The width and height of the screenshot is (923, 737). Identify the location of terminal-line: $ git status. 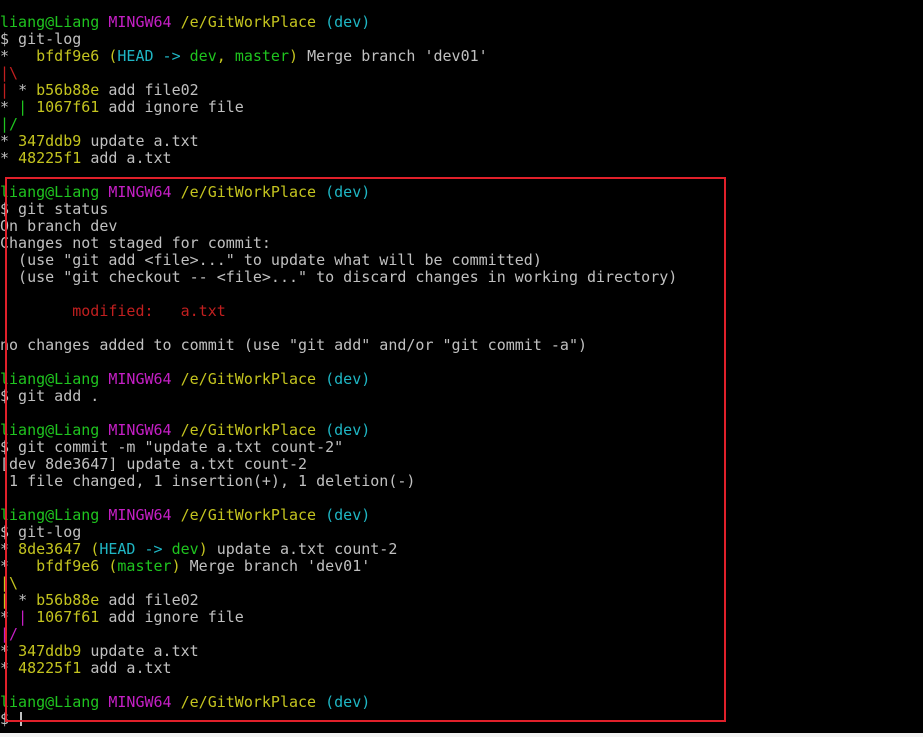
(461, 209).